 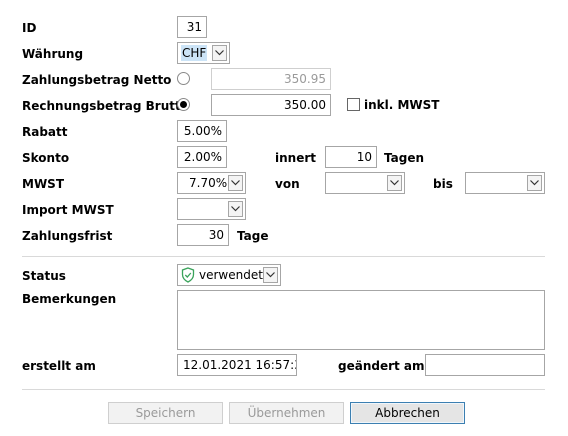 What do you see at coordinates (211, 209) in the screenshot?
I see `import-mwst-combobox` at bounding box center [211, 209].